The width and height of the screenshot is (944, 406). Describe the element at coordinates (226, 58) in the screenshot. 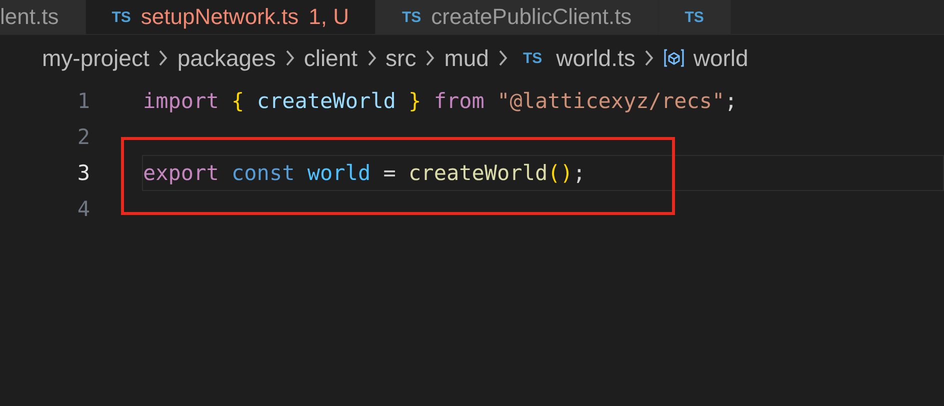

I see `breadcrumb-item: packages` at that location.